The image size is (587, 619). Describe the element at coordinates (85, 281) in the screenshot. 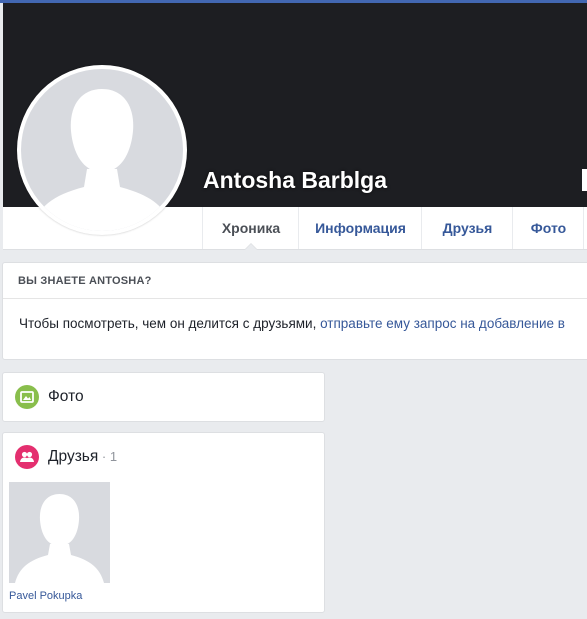

I see `do-you-know-title: ВЫ ЗНАЕТЕ ANTOSHA?` at that location.